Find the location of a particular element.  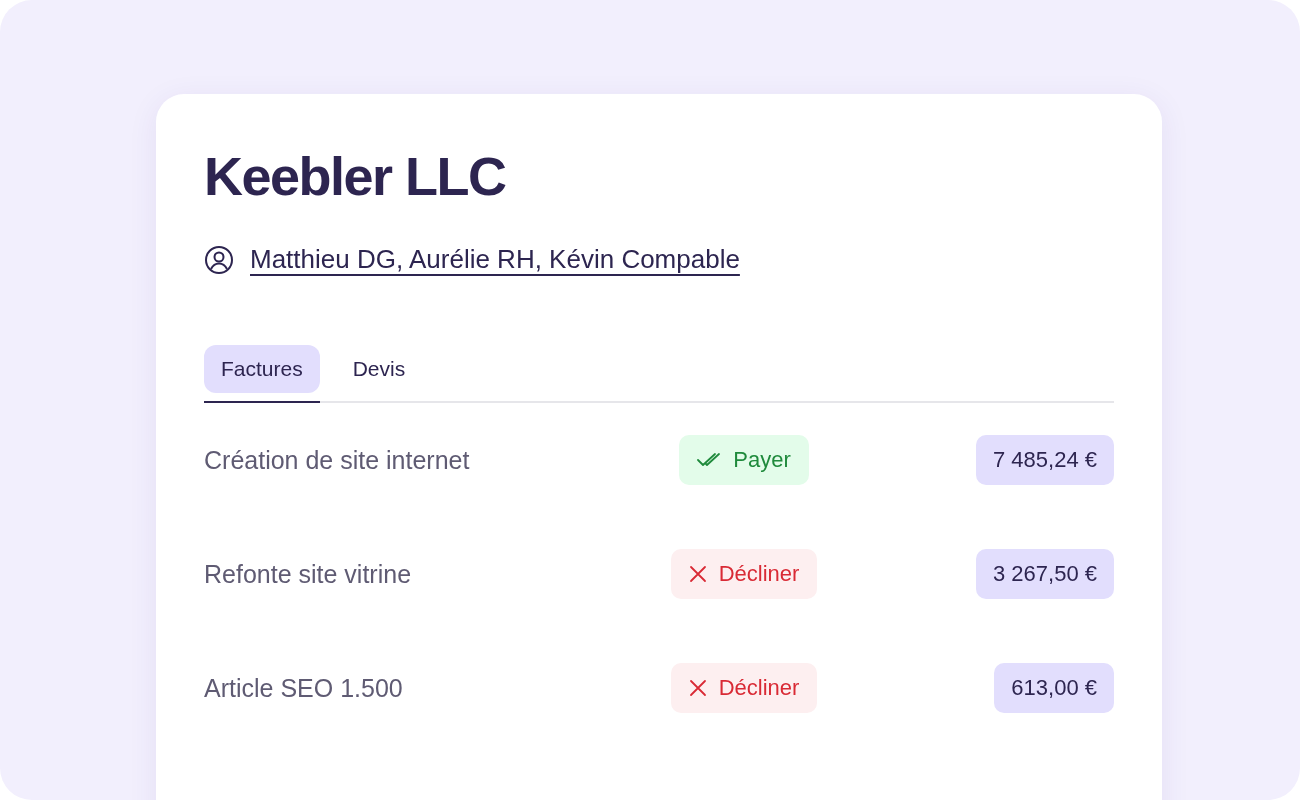

invoice-title: Article SEO 1.500 is located at coordinates (304, 688).